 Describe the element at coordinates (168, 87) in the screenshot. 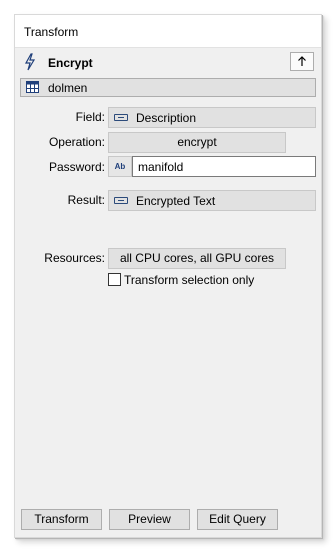

I see `source-table-selector: dolmen` at that location.